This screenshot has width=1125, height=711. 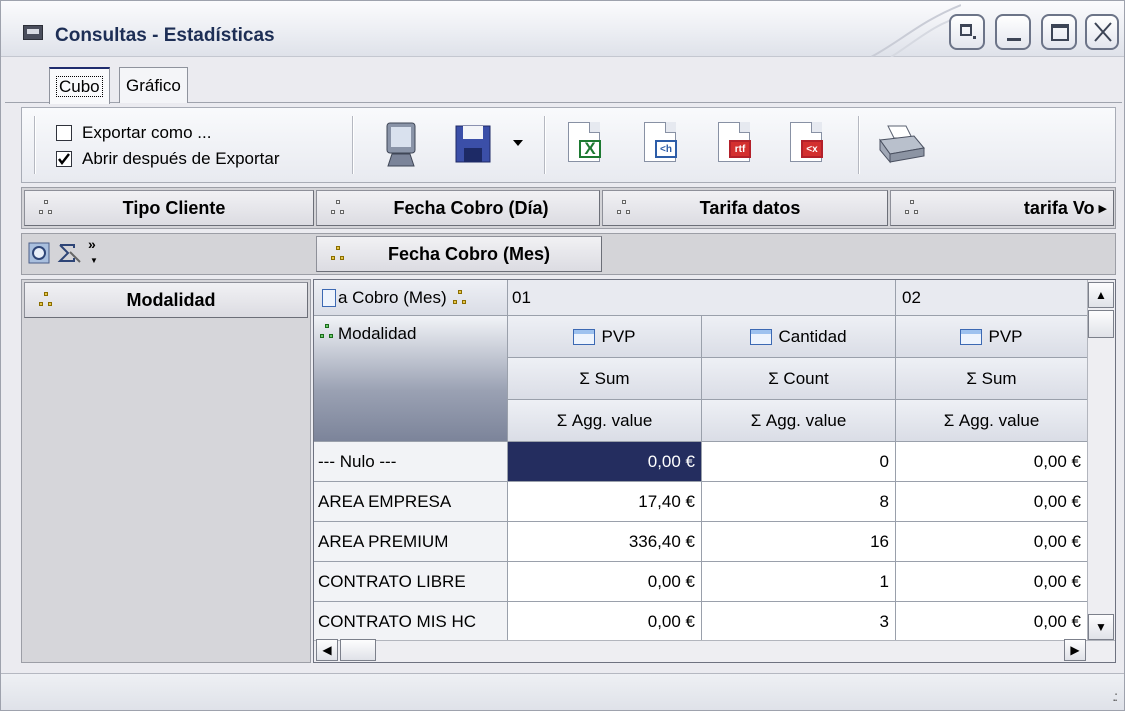 What do you see at coordinates (584, 142) in the screenshot?
I see `excel-export-icon: X` at bounding box center [584, 142].